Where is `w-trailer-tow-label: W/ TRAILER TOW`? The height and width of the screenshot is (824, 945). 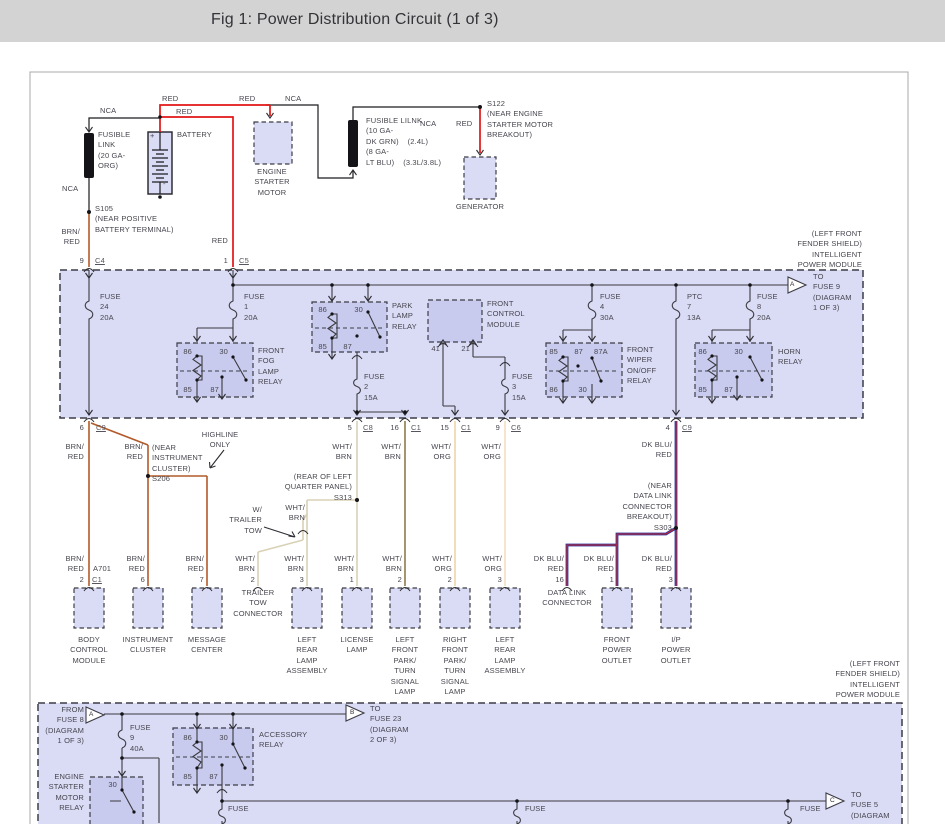
w-trailer-tow-label: W/ TRAILER TOW is located at coordinates (245, 520).